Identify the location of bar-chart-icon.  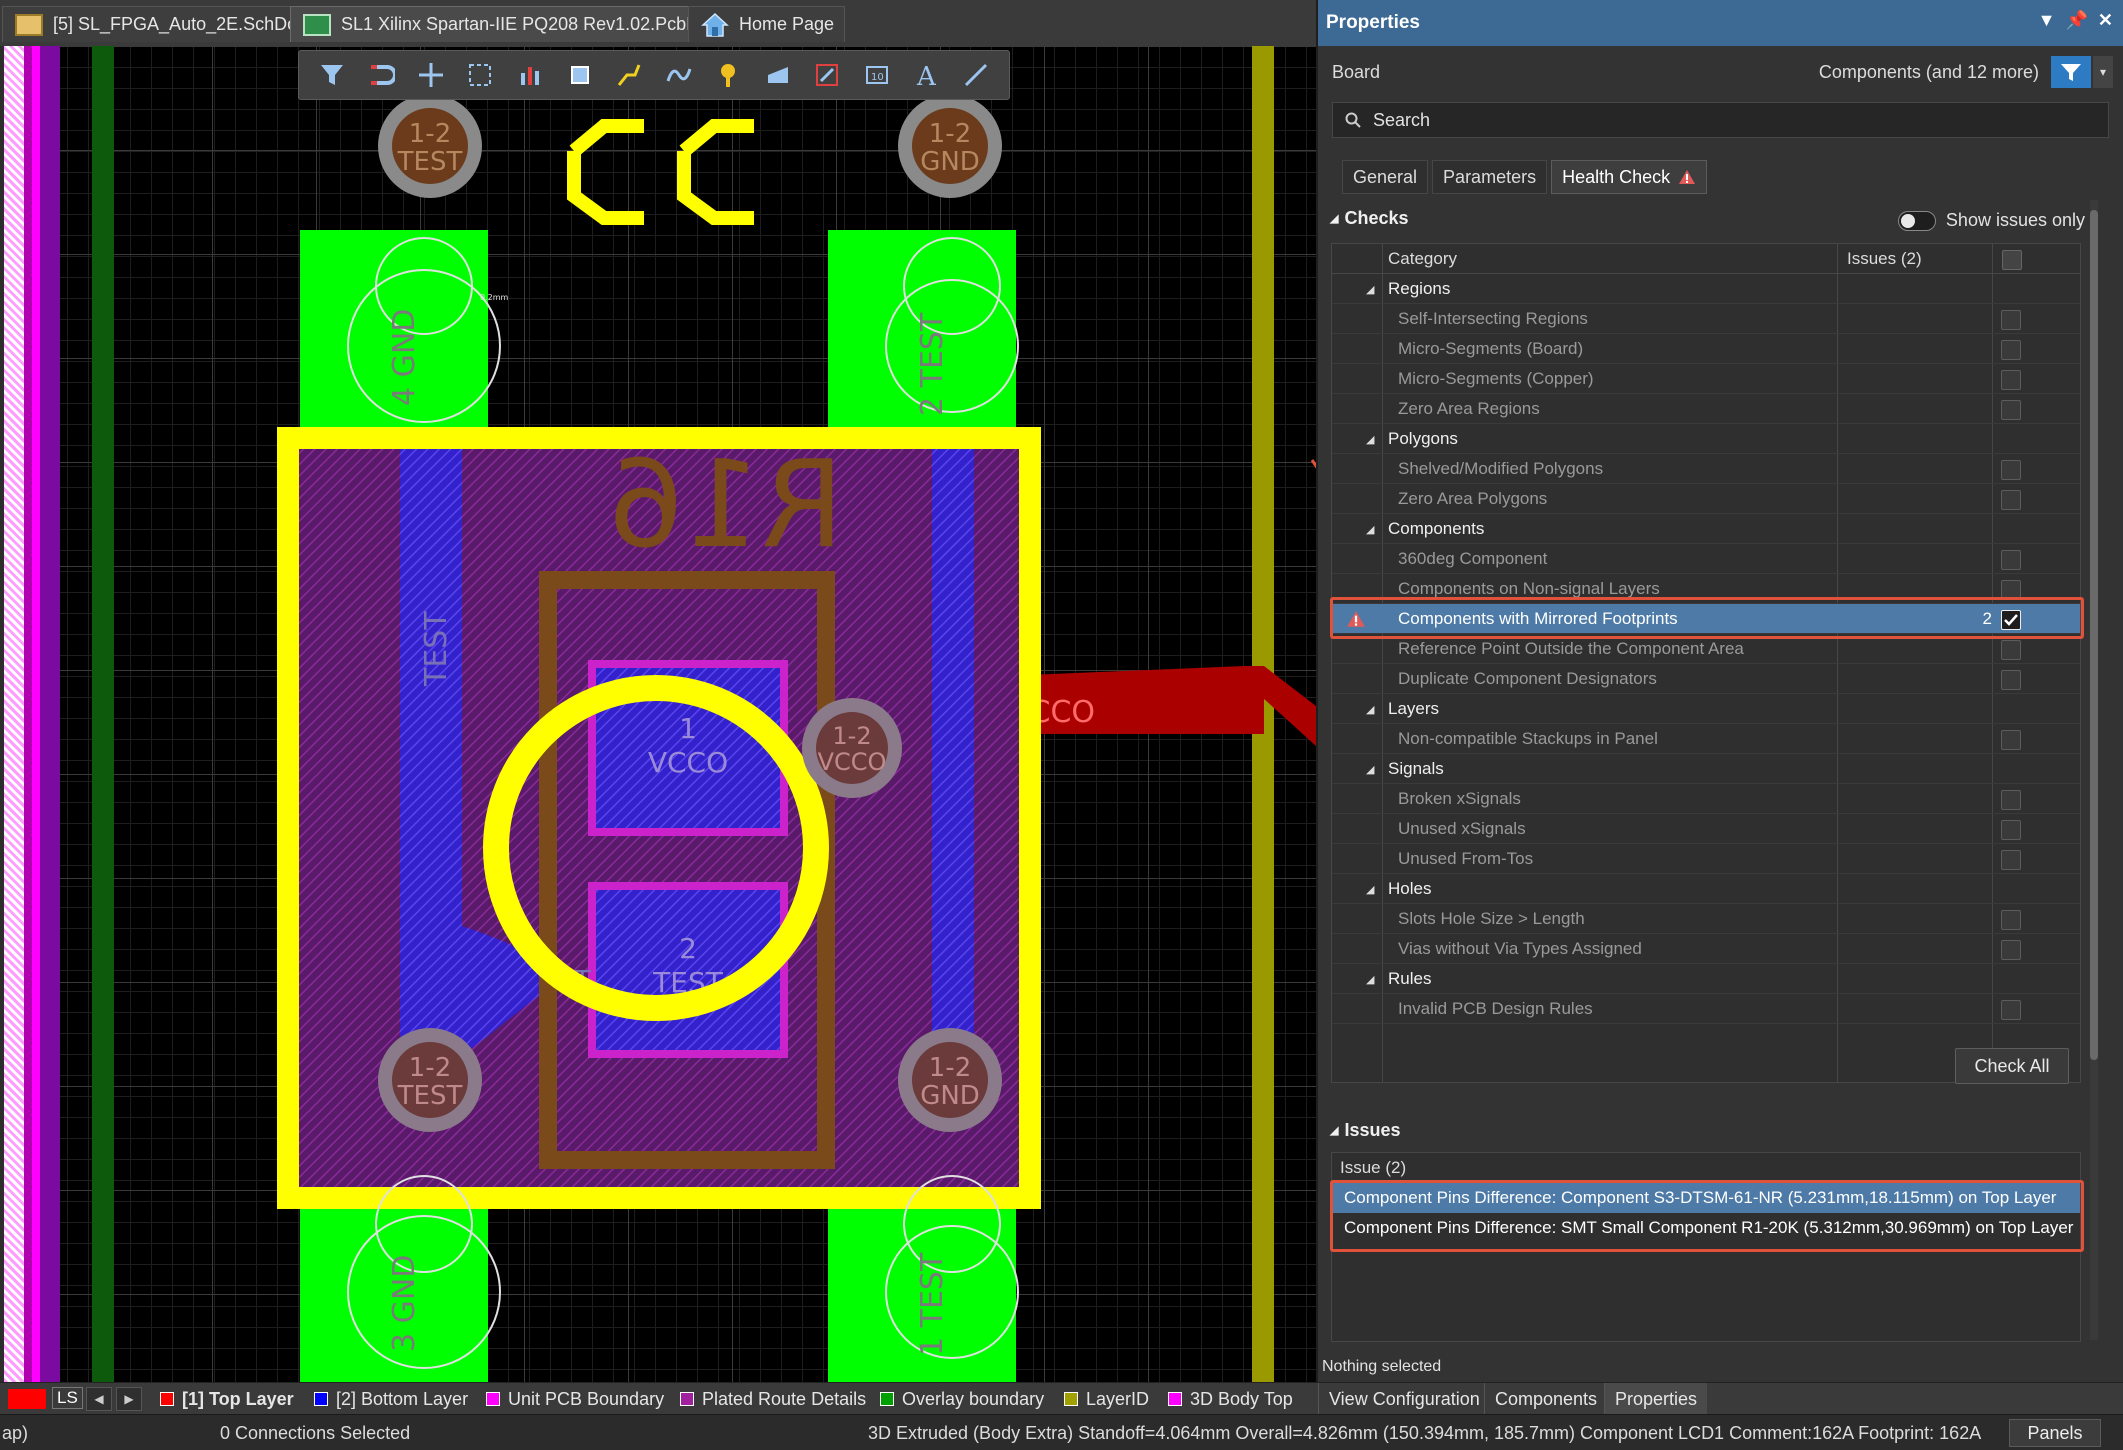
(530, 75).